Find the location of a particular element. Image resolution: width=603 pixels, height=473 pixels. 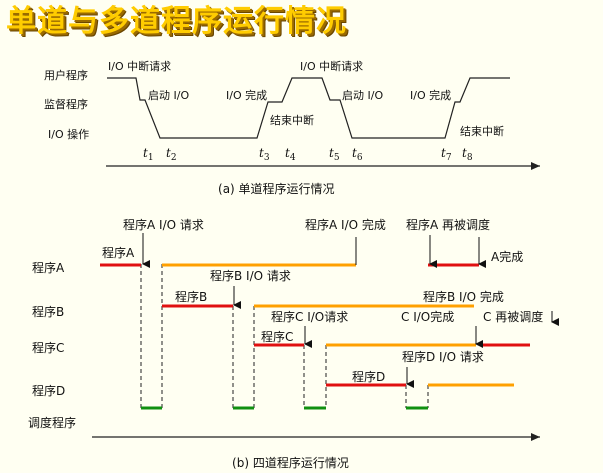

row-label-program-a: 程序A is located at coordinates (48, 267).